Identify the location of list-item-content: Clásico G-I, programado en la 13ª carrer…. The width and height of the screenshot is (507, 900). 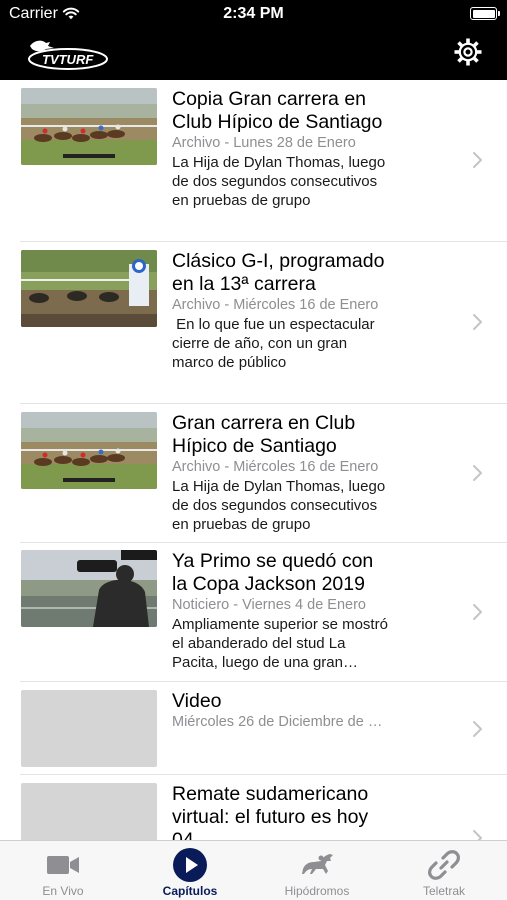
(281, 311).